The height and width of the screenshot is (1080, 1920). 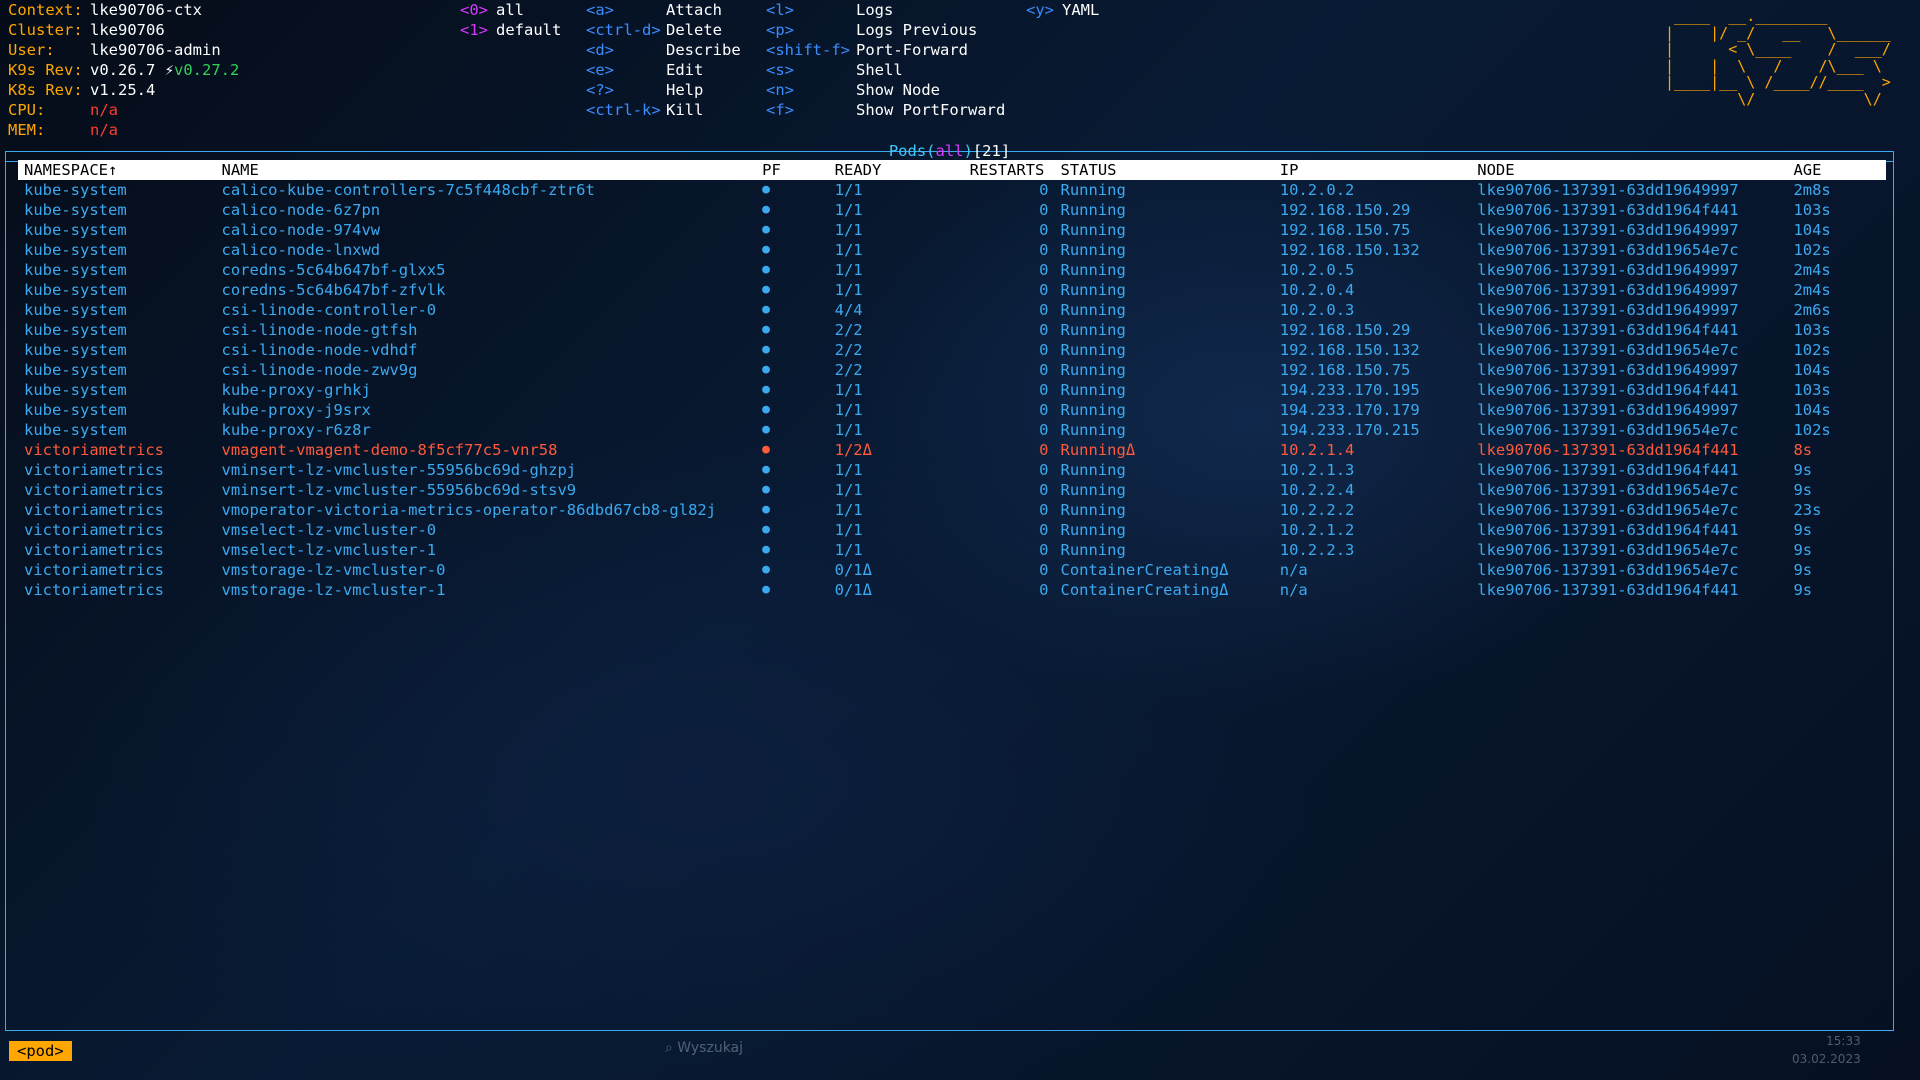 I want to click on hotkey-item: <d> Describe, so click(x=663, y=50).